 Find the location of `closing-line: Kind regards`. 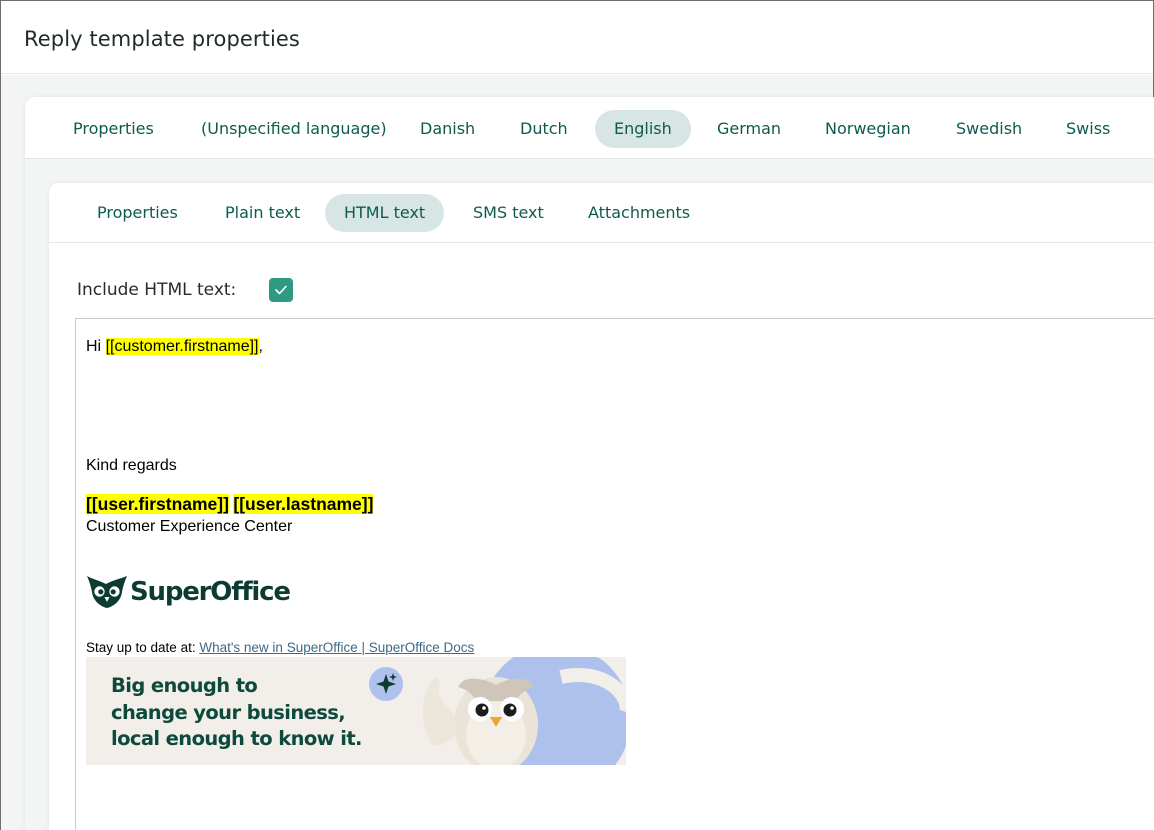

closing-line: Kind regards is located at coordinates (131, 465).